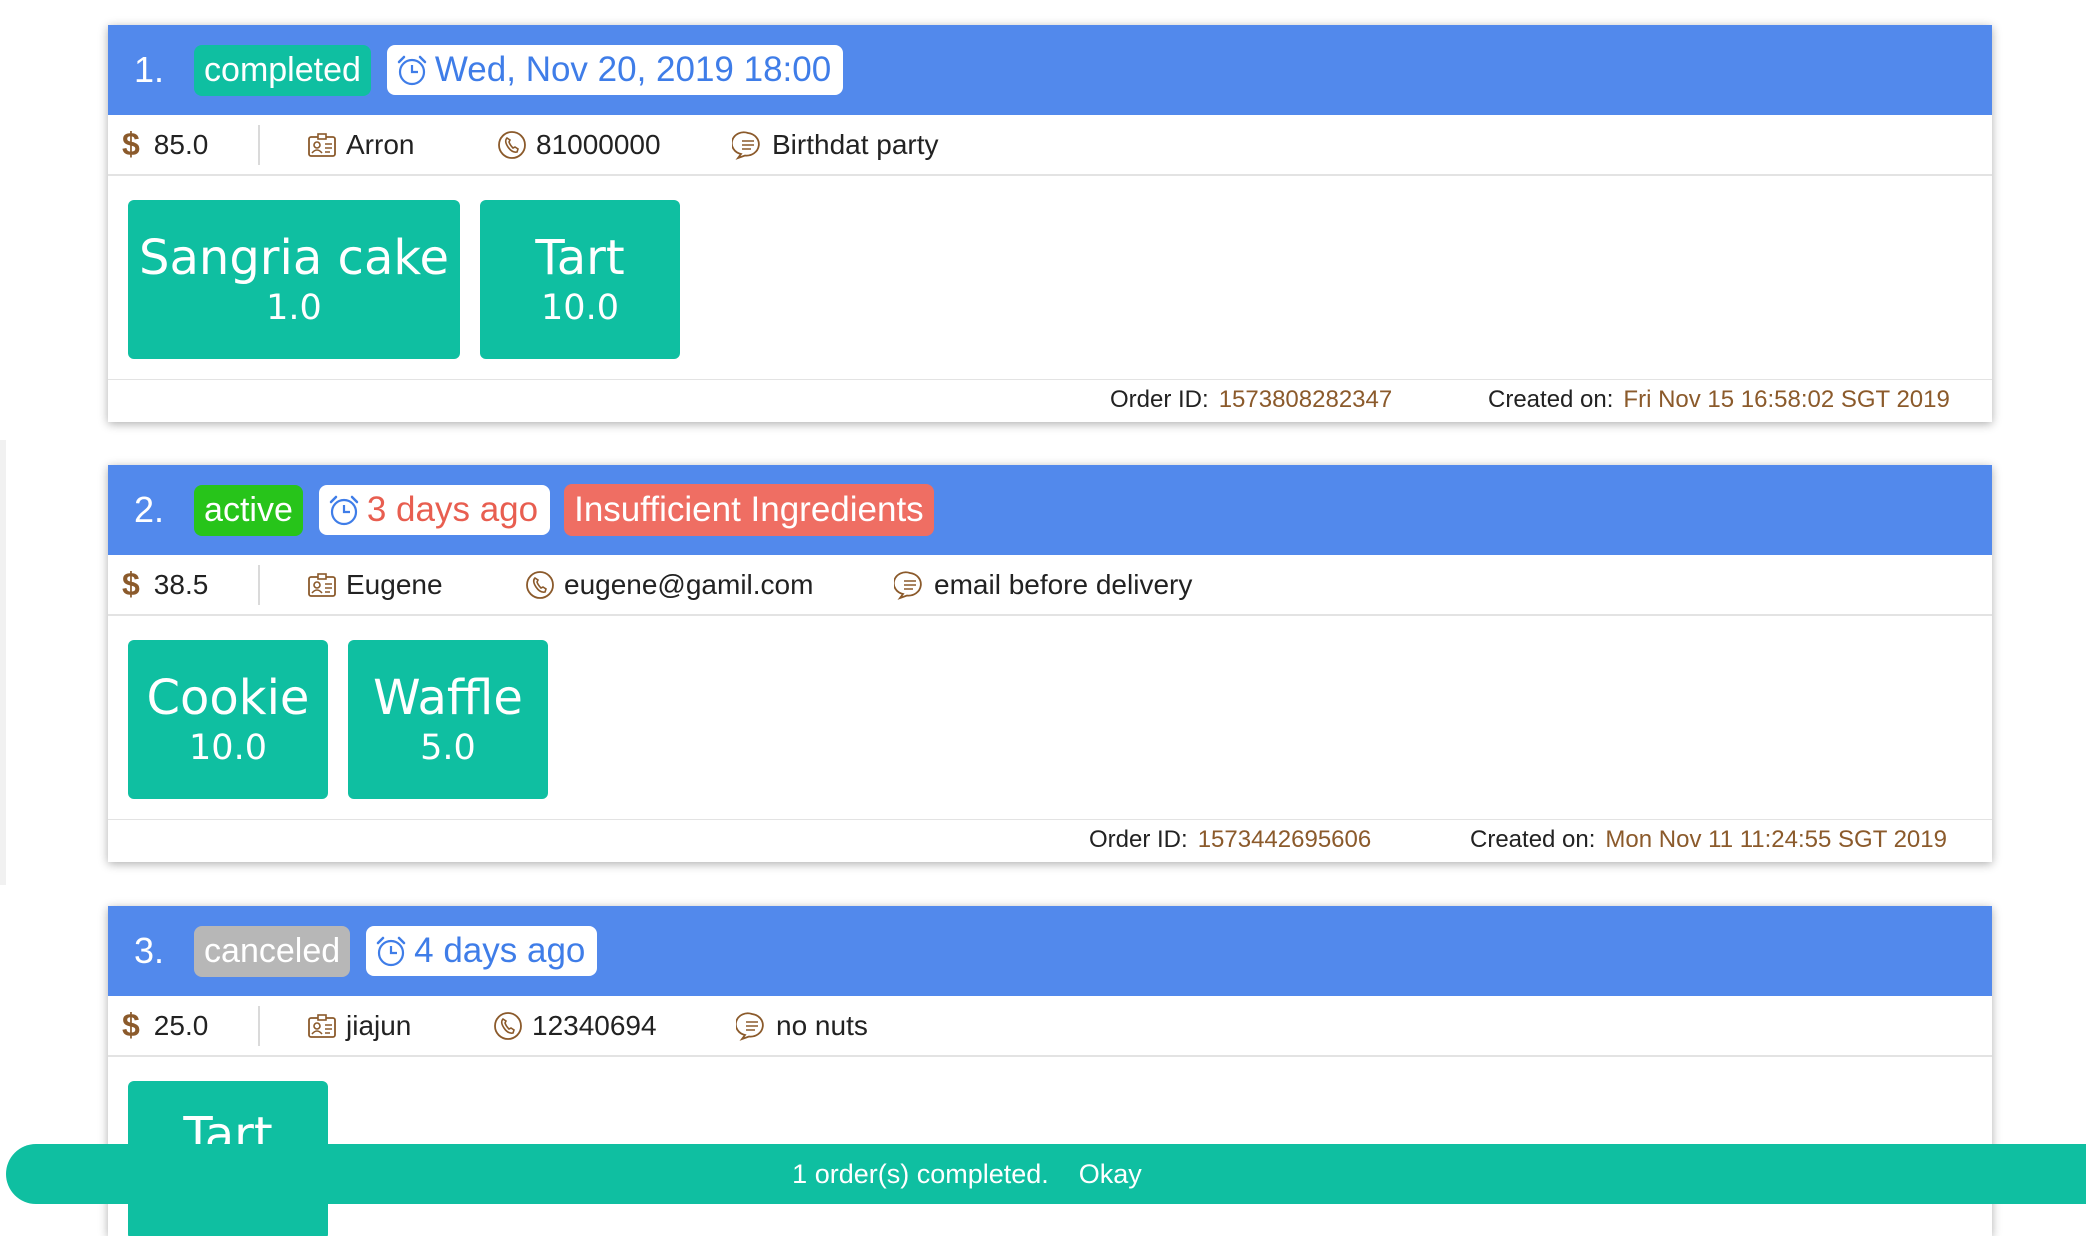  Describe the element at coordinates (149, 950) in the screenshot. I see `order-index: 3.` at that location.